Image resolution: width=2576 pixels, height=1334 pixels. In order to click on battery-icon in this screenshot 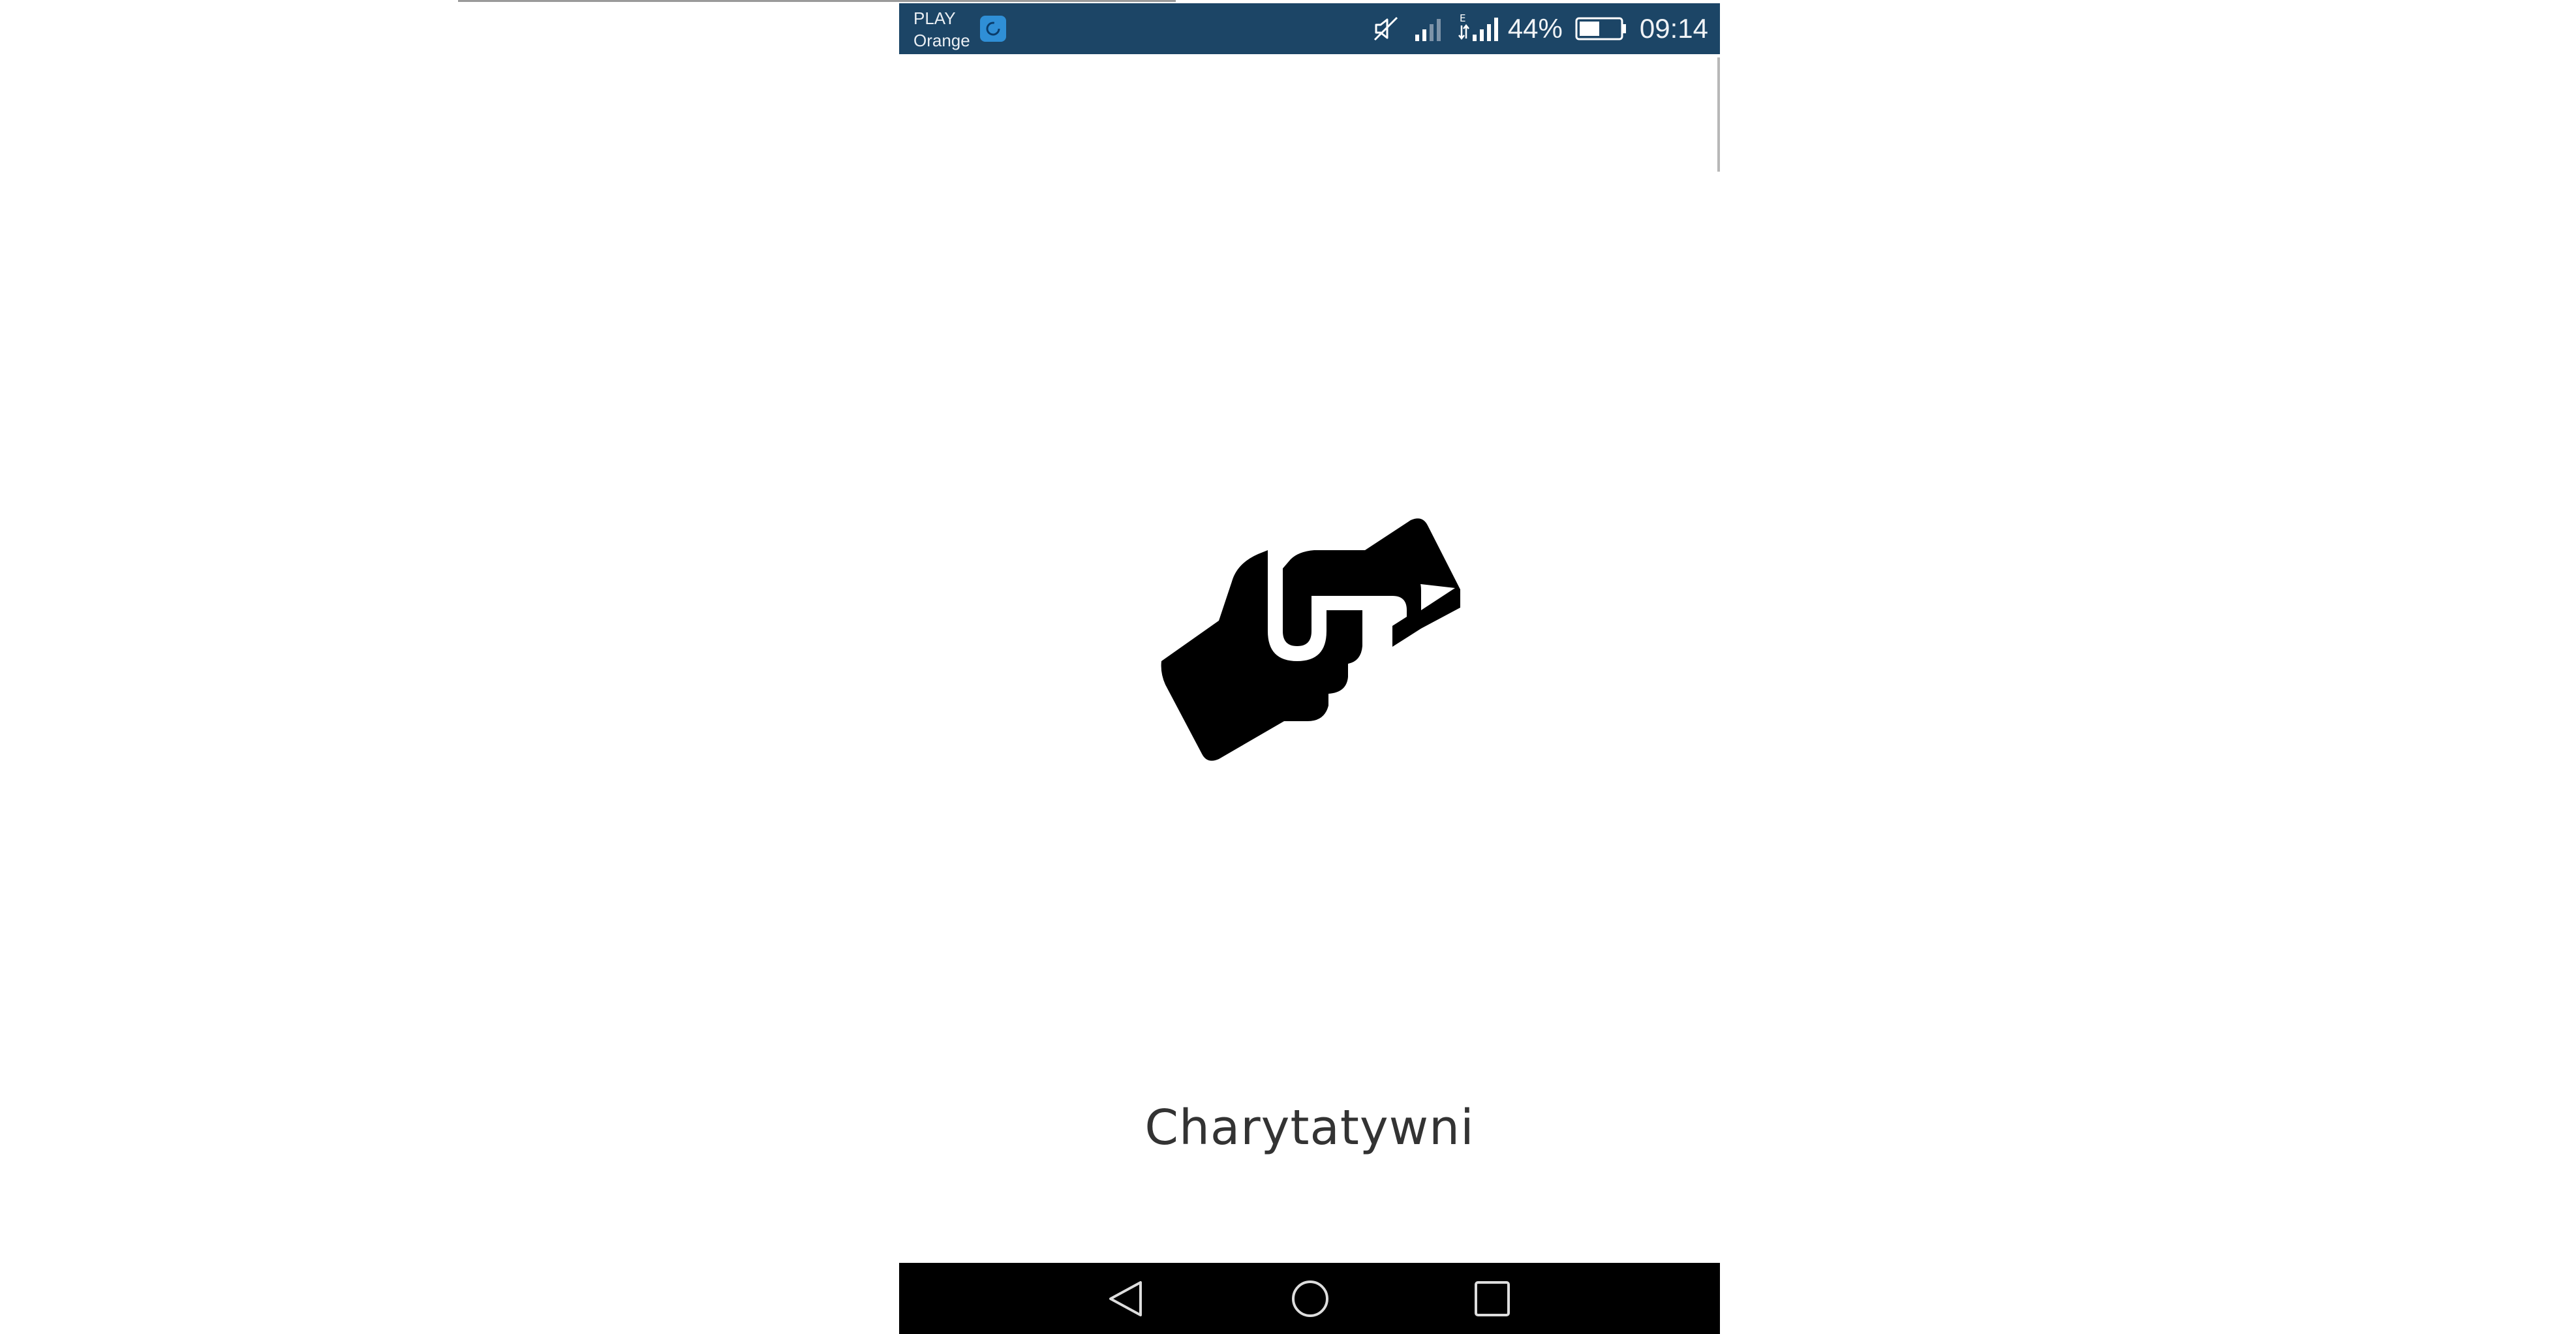, I will do `click(1600, 28)`.